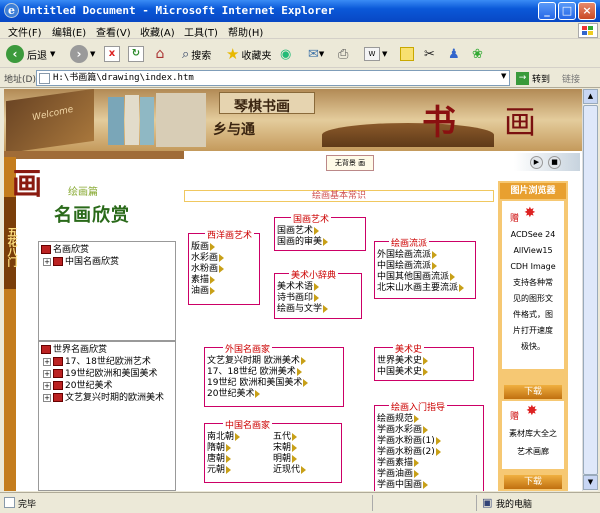 Image resolution: width=600 pixels, height=513 pixels. I want to click on link-item: 绘画规范, so click(409, 419).